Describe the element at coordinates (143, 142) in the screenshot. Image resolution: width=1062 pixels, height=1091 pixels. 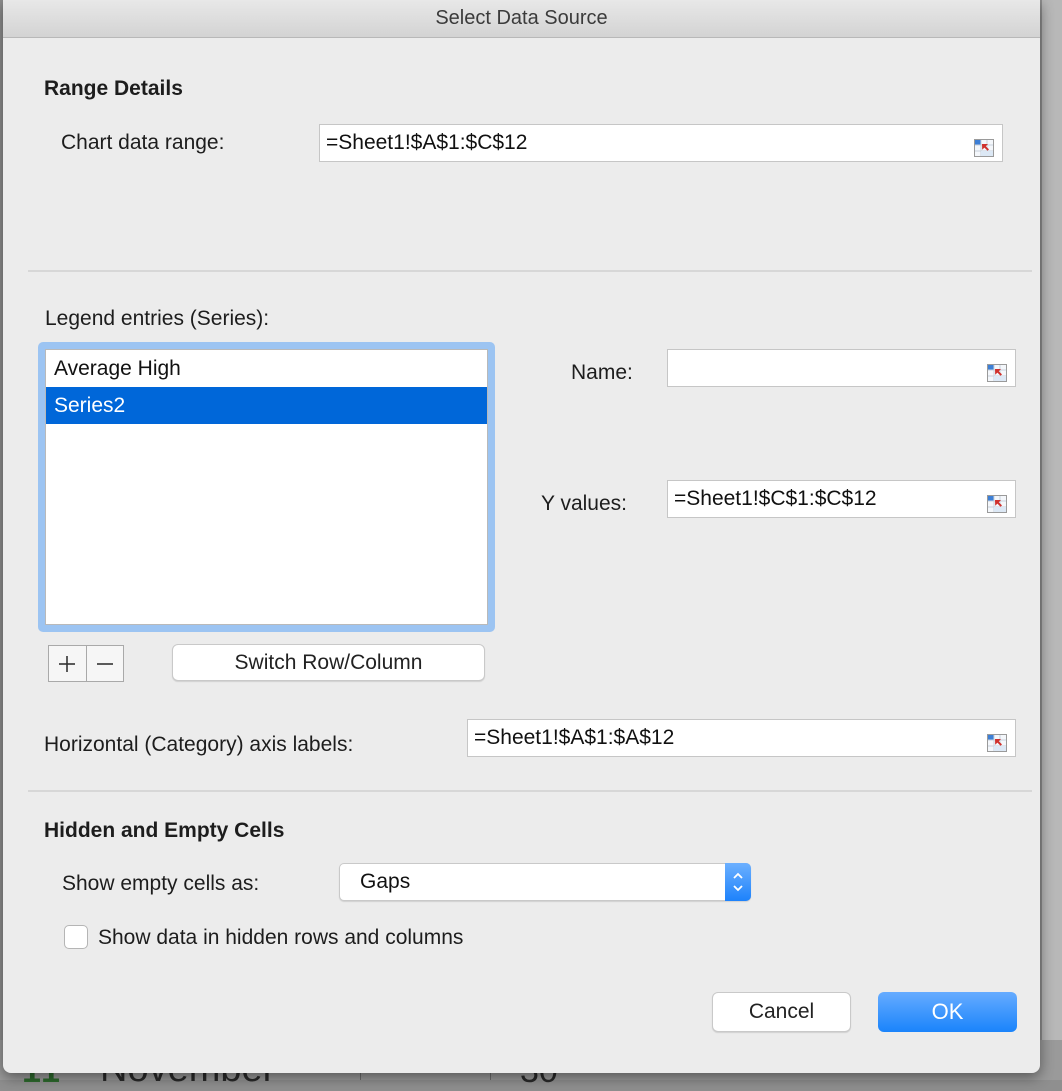
I see `chart-data-range-label: Chart data range:` at that location.